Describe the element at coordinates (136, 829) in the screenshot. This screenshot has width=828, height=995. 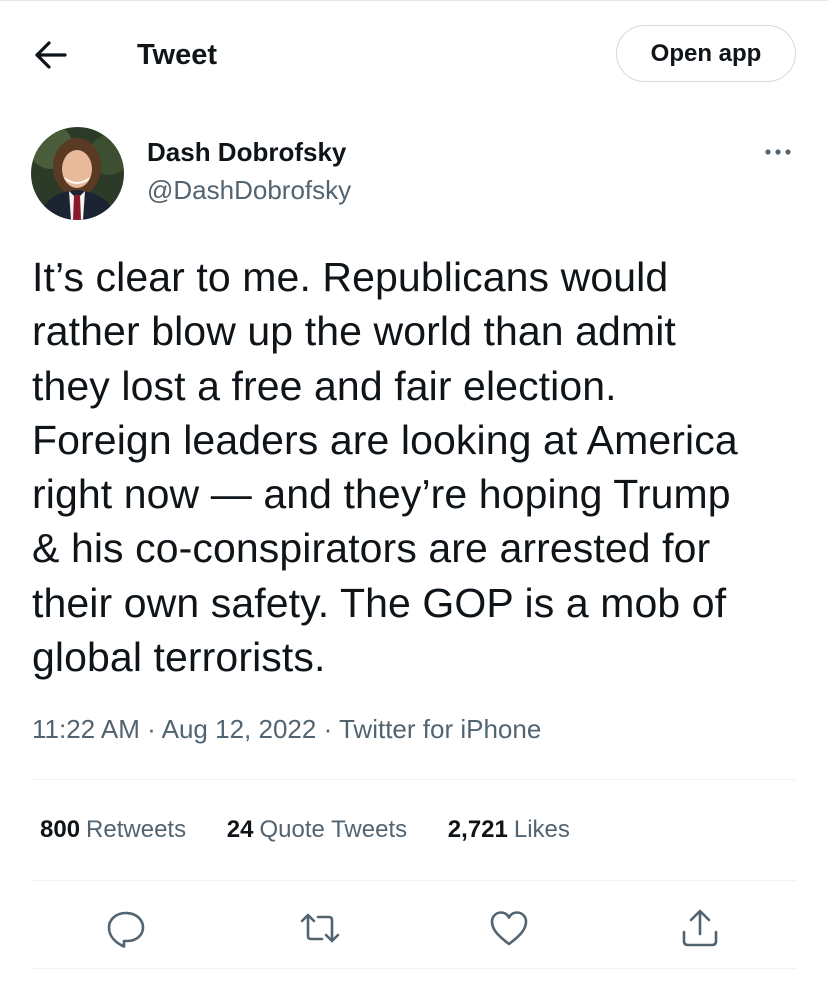
I see `retweets-label: Retweets` at that location.